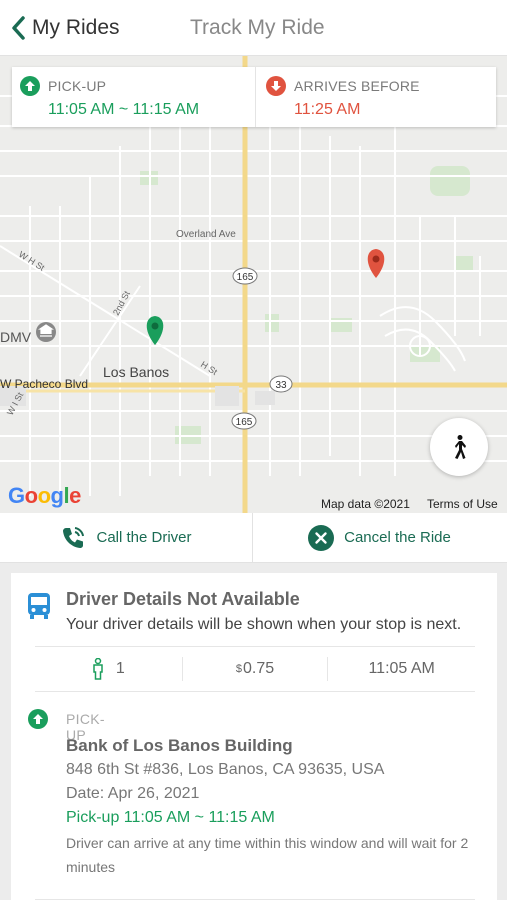  I want to click on arrow-down-icon, so click(276, 86).